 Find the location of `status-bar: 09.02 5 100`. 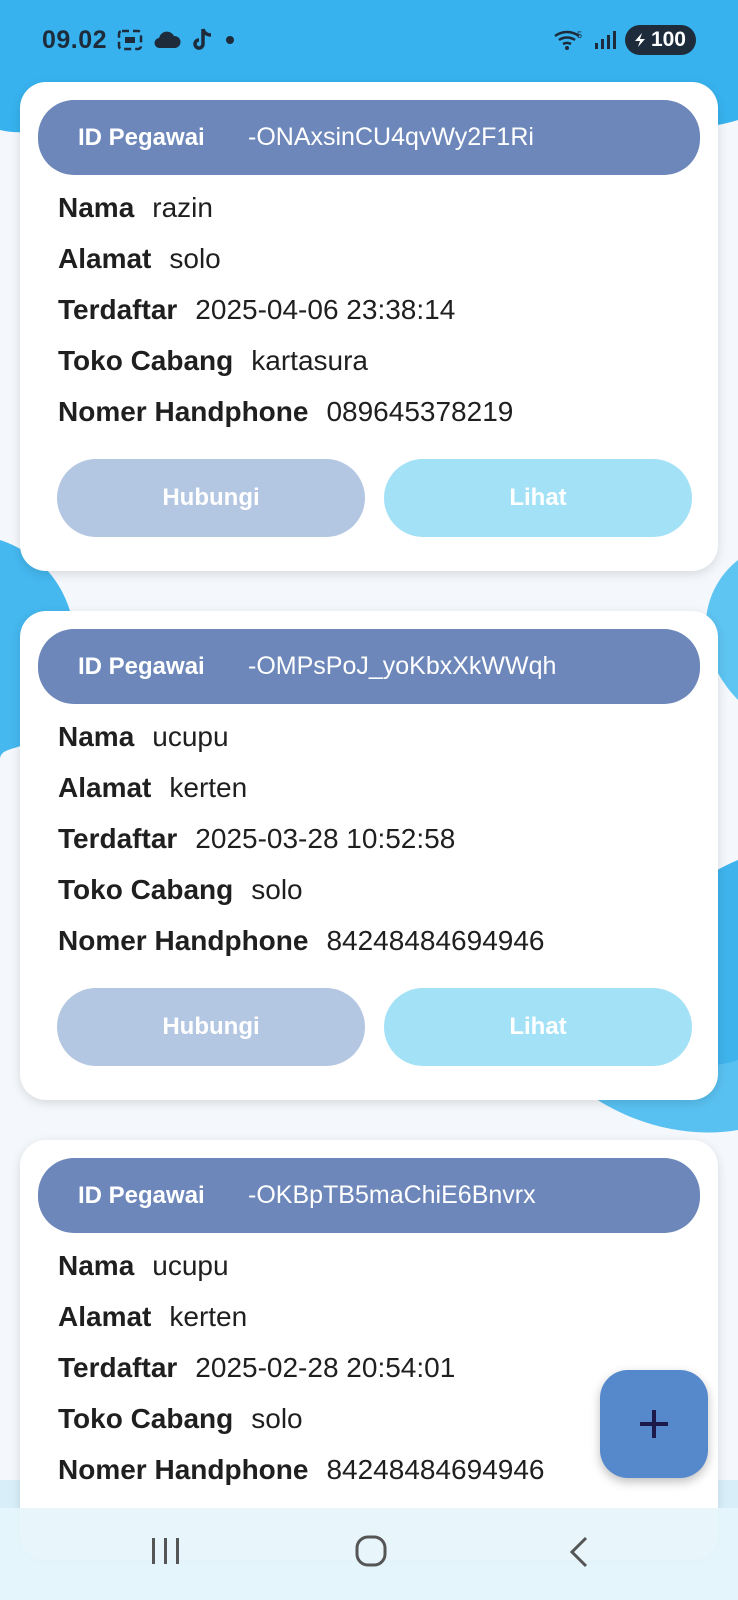

status-bar: 09.02 5 100 is located at coordinates (369, 40).